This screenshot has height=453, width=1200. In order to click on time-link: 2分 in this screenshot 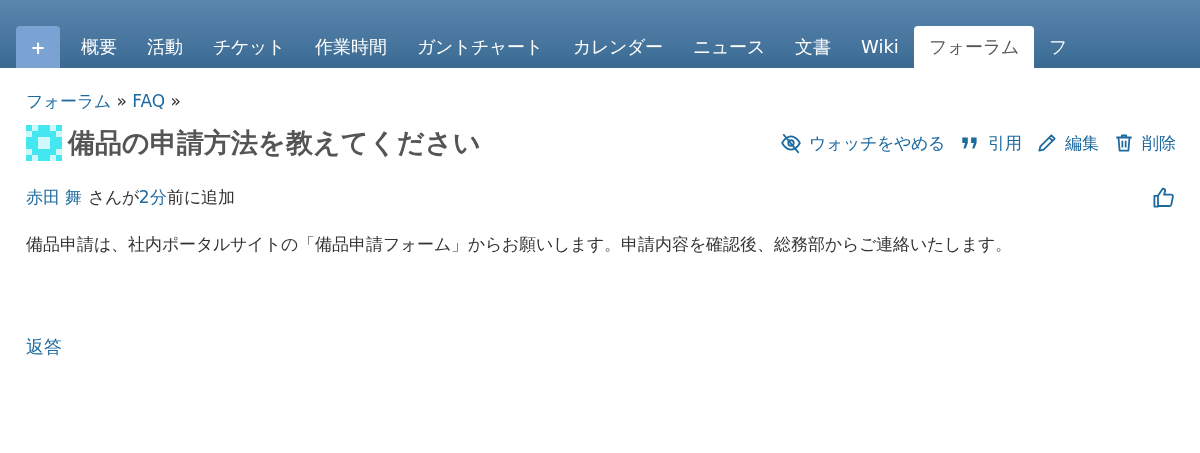, I will do `click(152, 196)`.